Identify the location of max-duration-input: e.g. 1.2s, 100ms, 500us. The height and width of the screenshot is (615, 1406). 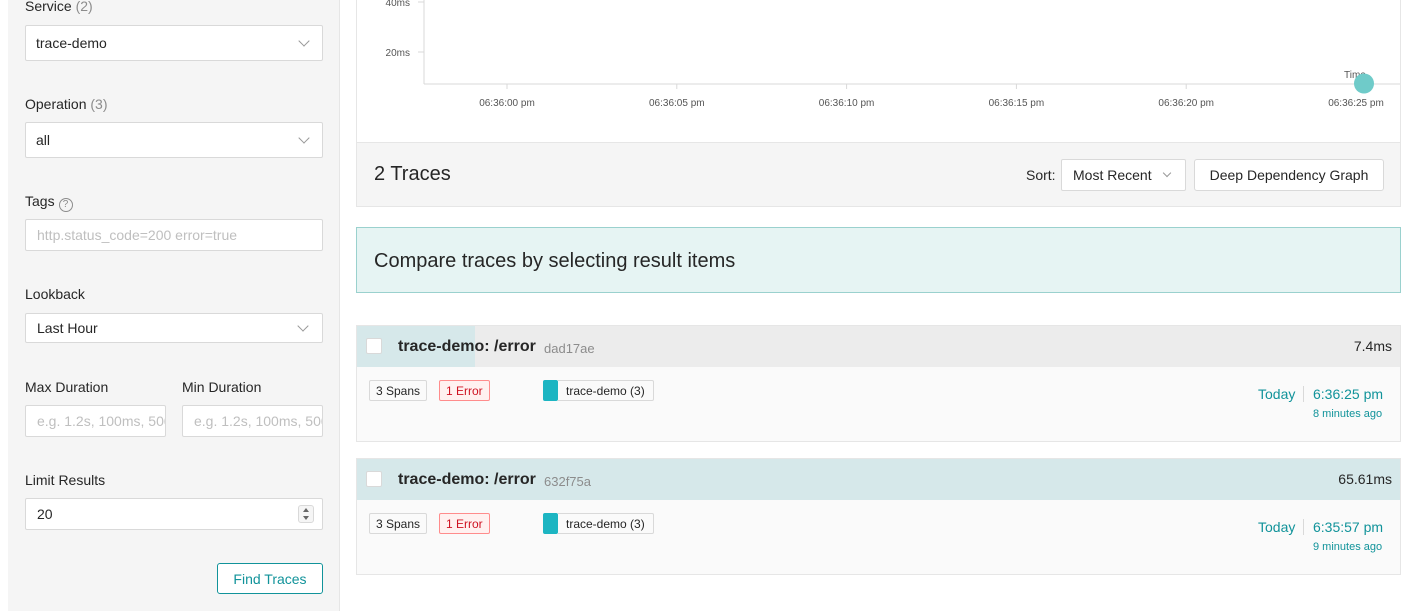
(95, 421).